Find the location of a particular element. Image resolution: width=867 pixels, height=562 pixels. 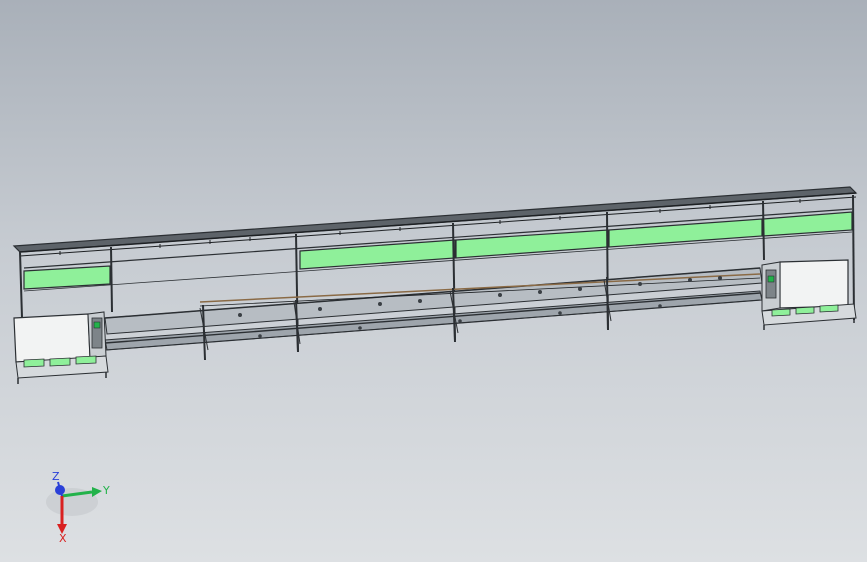

lower-conveyor is located at coordinates (433, 314).